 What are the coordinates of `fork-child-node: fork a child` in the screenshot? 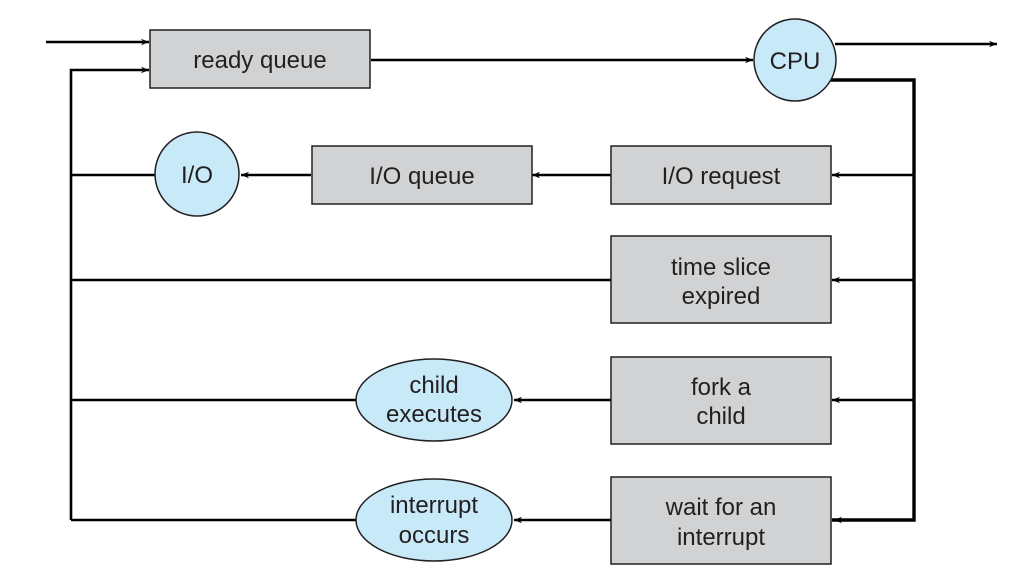 It's located at (721, 400).